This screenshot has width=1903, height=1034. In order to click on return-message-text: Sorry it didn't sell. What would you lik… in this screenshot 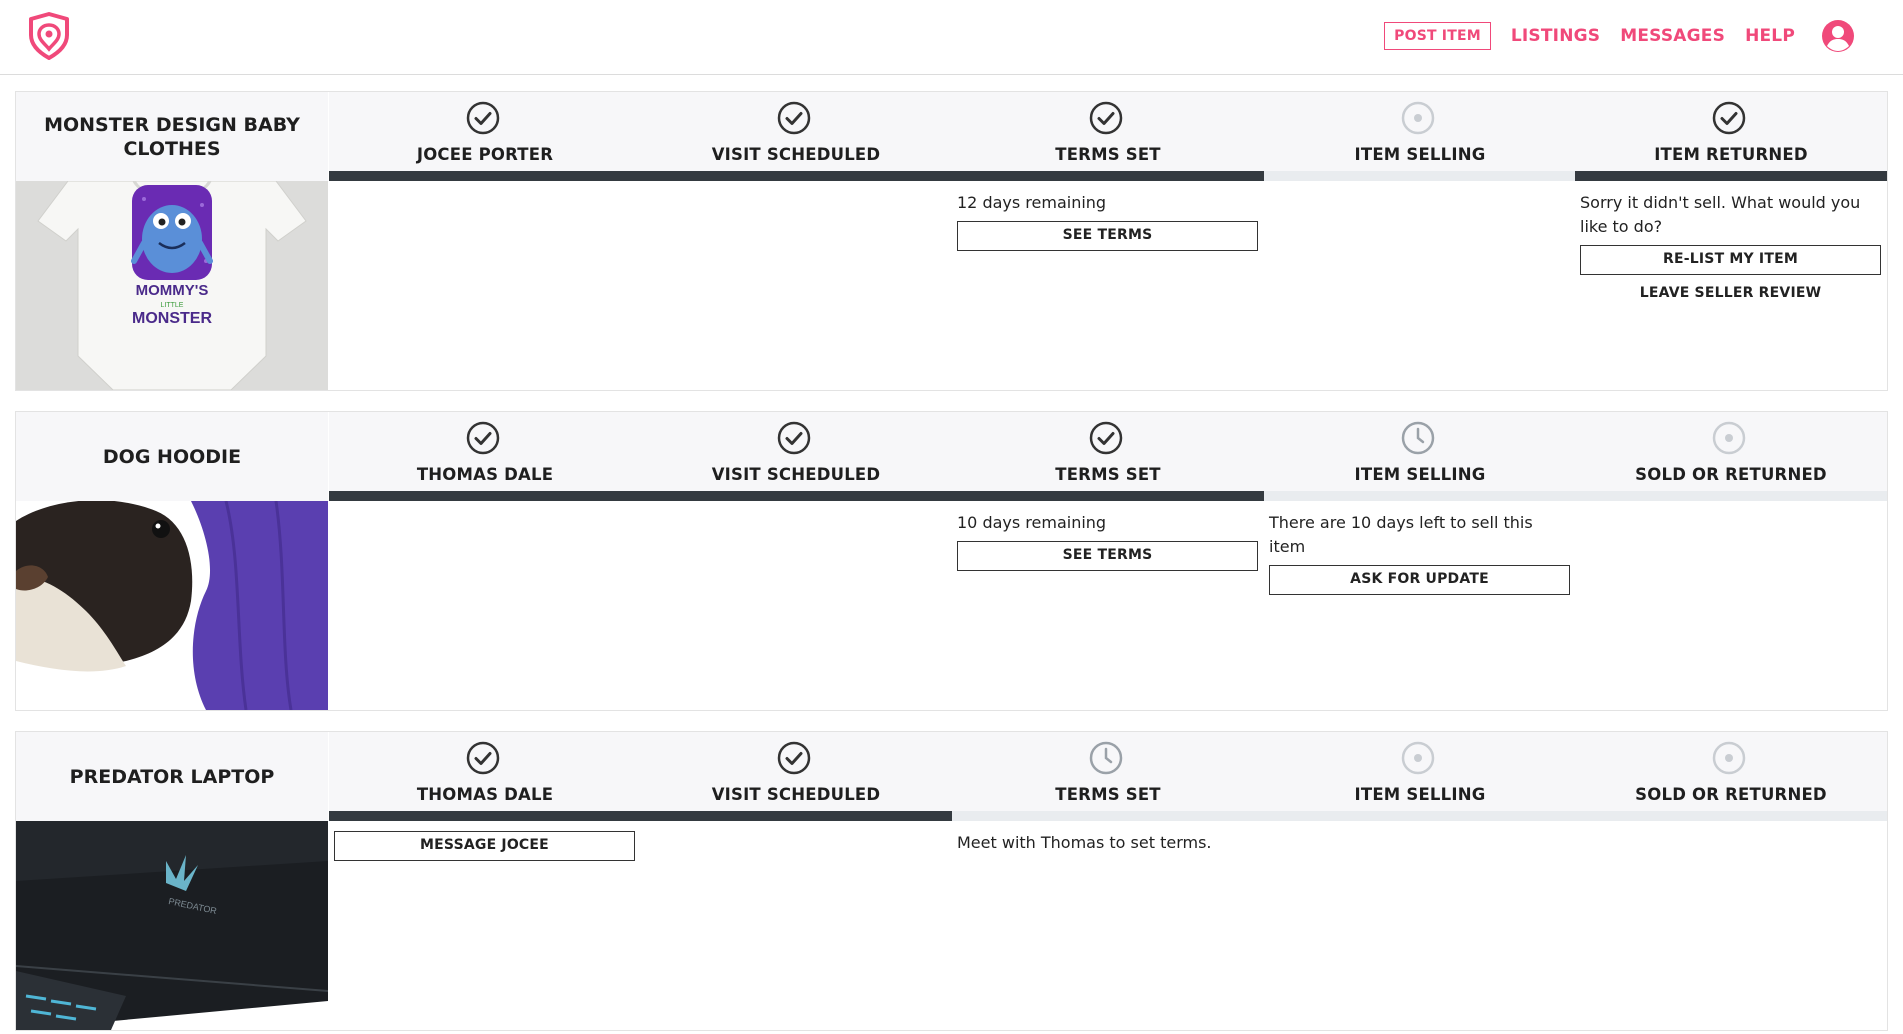, I will do `click(1720, 214)`.